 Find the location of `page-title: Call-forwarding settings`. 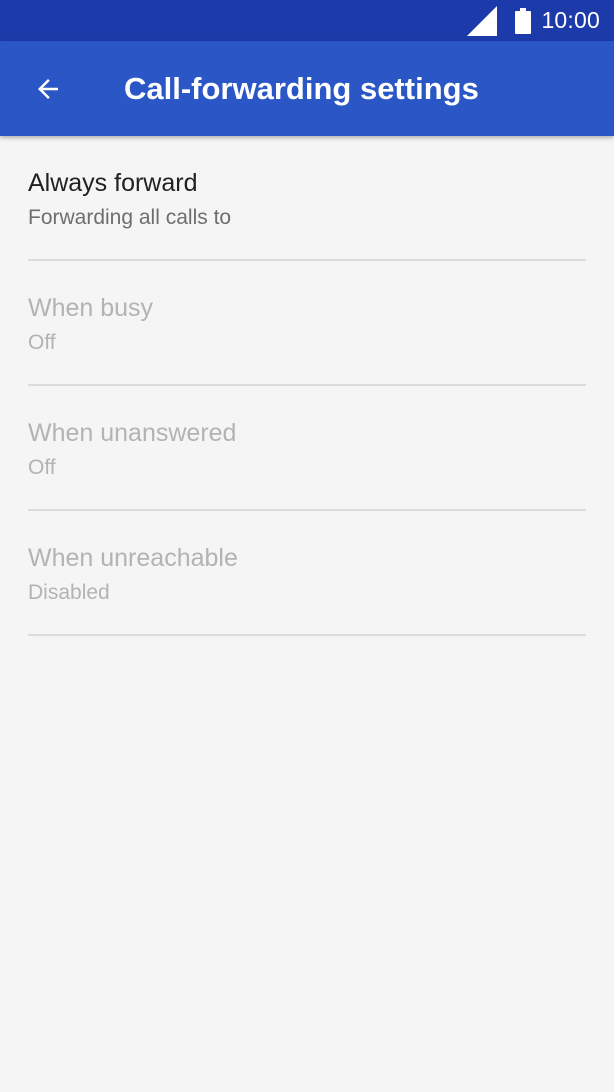

page-title: Call-forwarding settings is located at coordinates (301, 88).